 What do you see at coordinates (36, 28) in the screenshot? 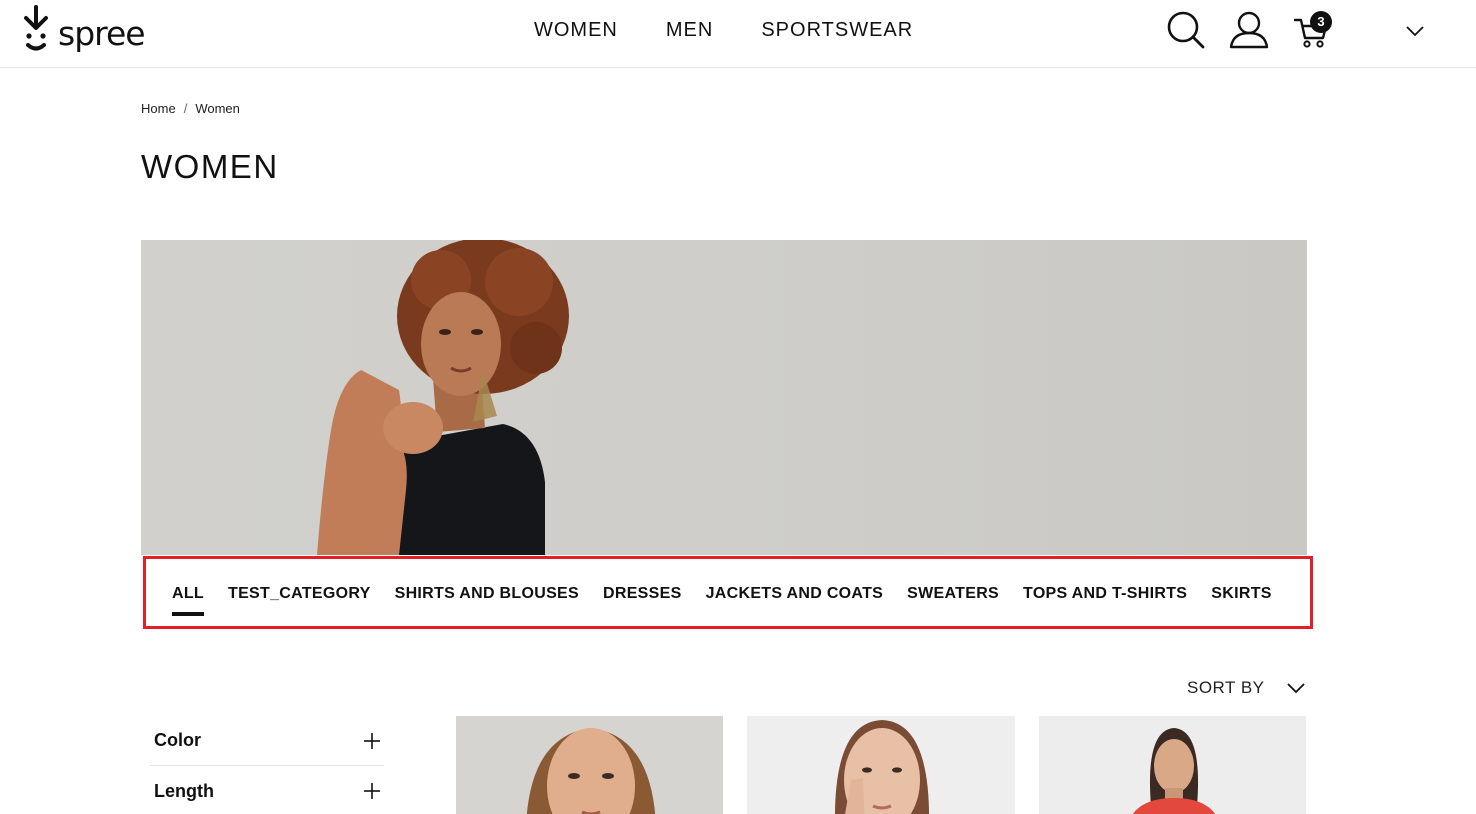
I see `spree-logo-icon` at bounding box center [36, 28].